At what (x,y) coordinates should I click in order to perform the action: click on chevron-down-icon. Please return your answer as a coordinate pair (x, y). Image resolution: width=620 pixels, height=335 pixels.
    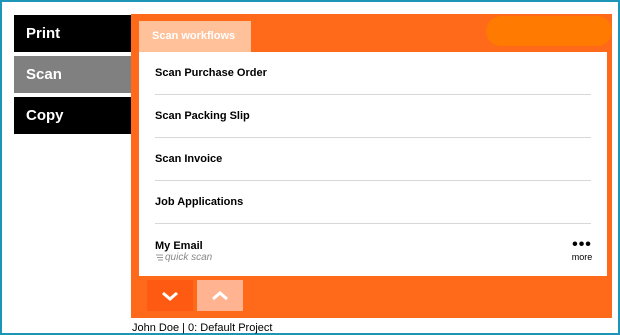
    Looking at the image, I should click on (170, 296).